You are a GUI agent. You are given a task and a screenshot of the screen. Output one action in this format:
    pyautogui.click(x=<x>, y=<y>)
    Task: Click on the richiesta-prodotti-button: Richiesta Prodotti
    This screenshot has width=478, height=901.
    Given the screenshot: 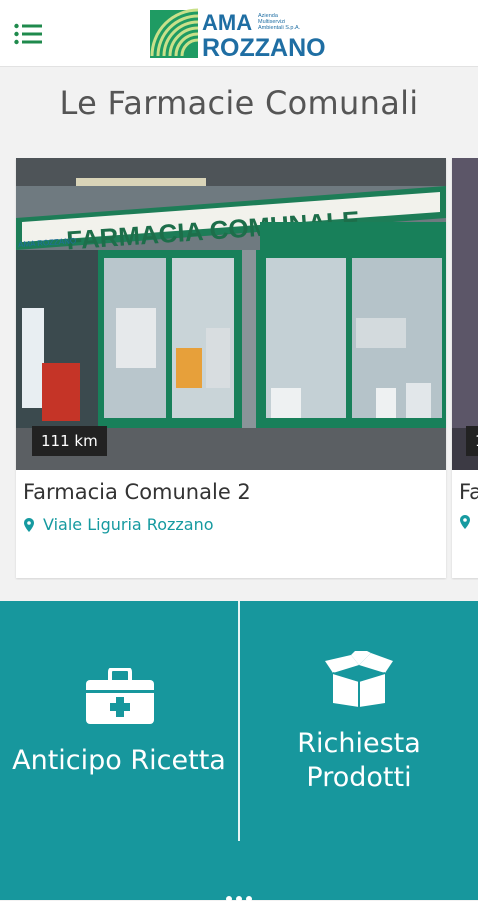 What is the action you would take?
    pyautogui.click(x=359, y=726)
    